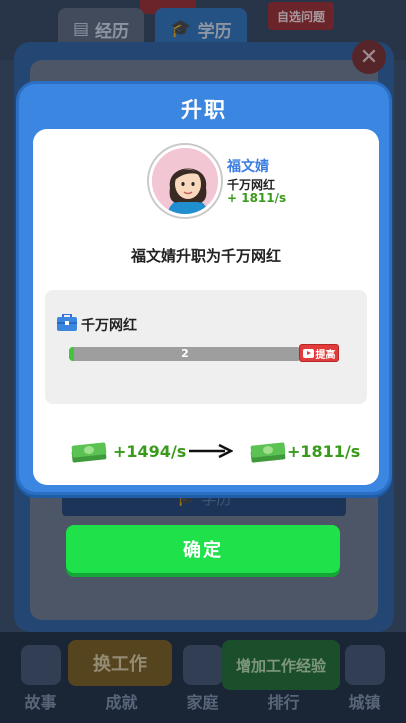  I want to click on briefcase-icon, so click(67, 322).